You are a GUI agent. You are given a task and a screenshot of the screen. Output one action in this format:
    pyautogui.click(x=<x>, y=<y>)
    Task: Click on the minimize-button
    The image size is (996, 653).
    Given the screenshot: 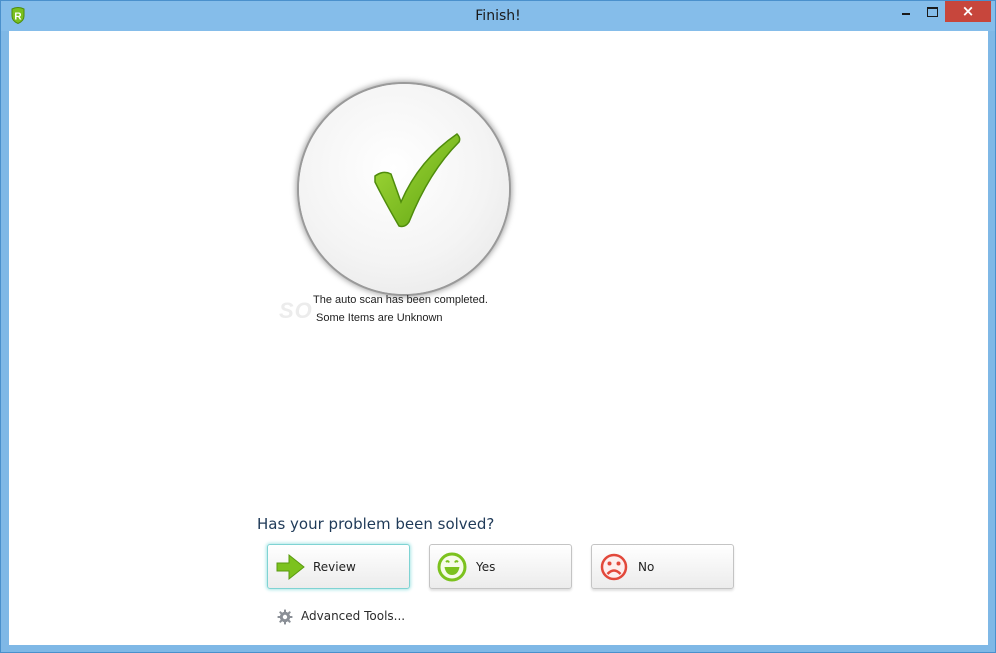 What is the action you would take?
    pyautogui.click(x=905, y=11)
    